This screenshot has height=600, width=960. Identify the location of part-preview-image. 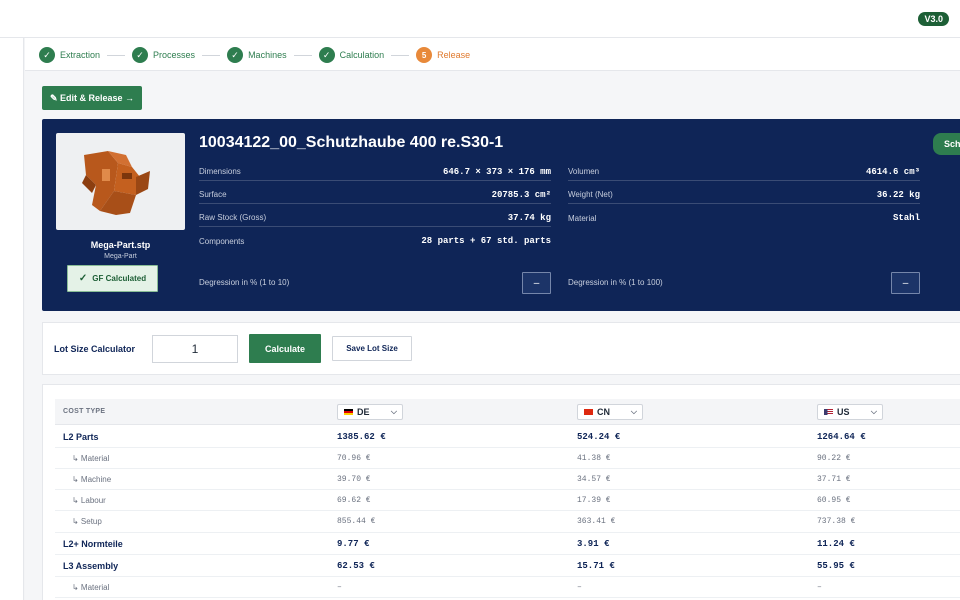
(120, 181).